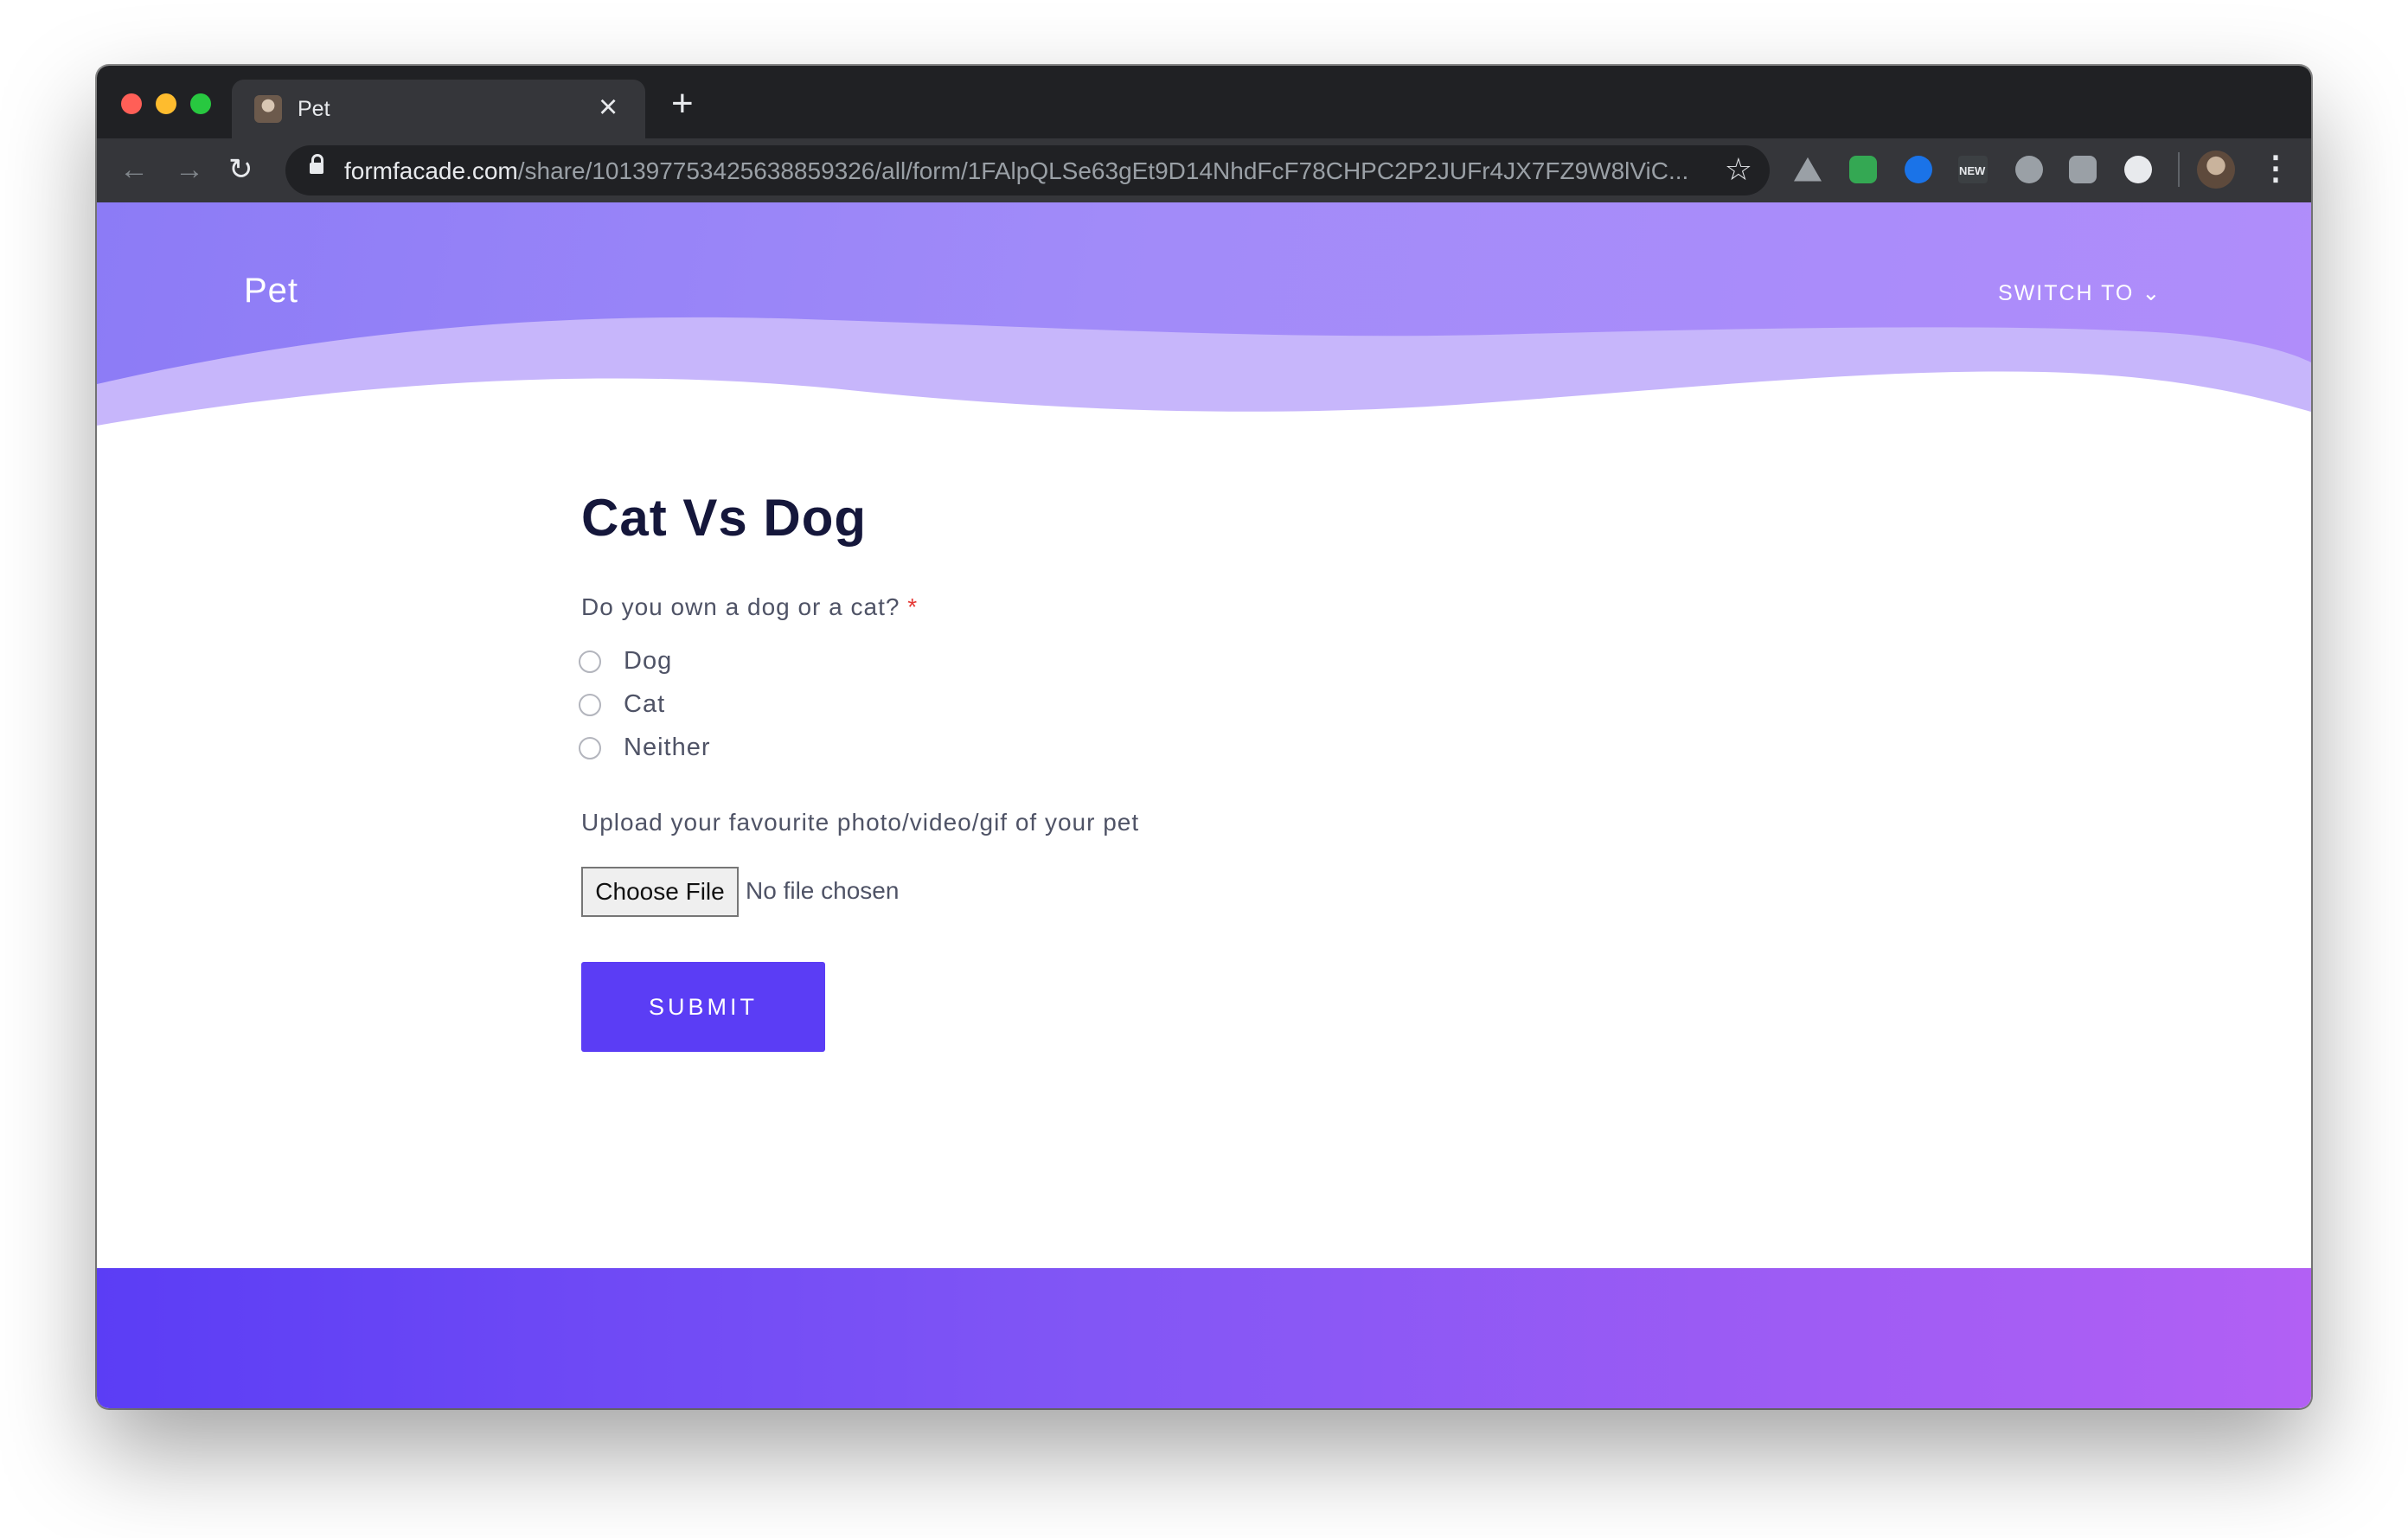 The width and height of the screenshot is (2408, 1538). Describe the element at coordinates (166, 104) in the screenshot. I see `minimize-window-button` at that location.